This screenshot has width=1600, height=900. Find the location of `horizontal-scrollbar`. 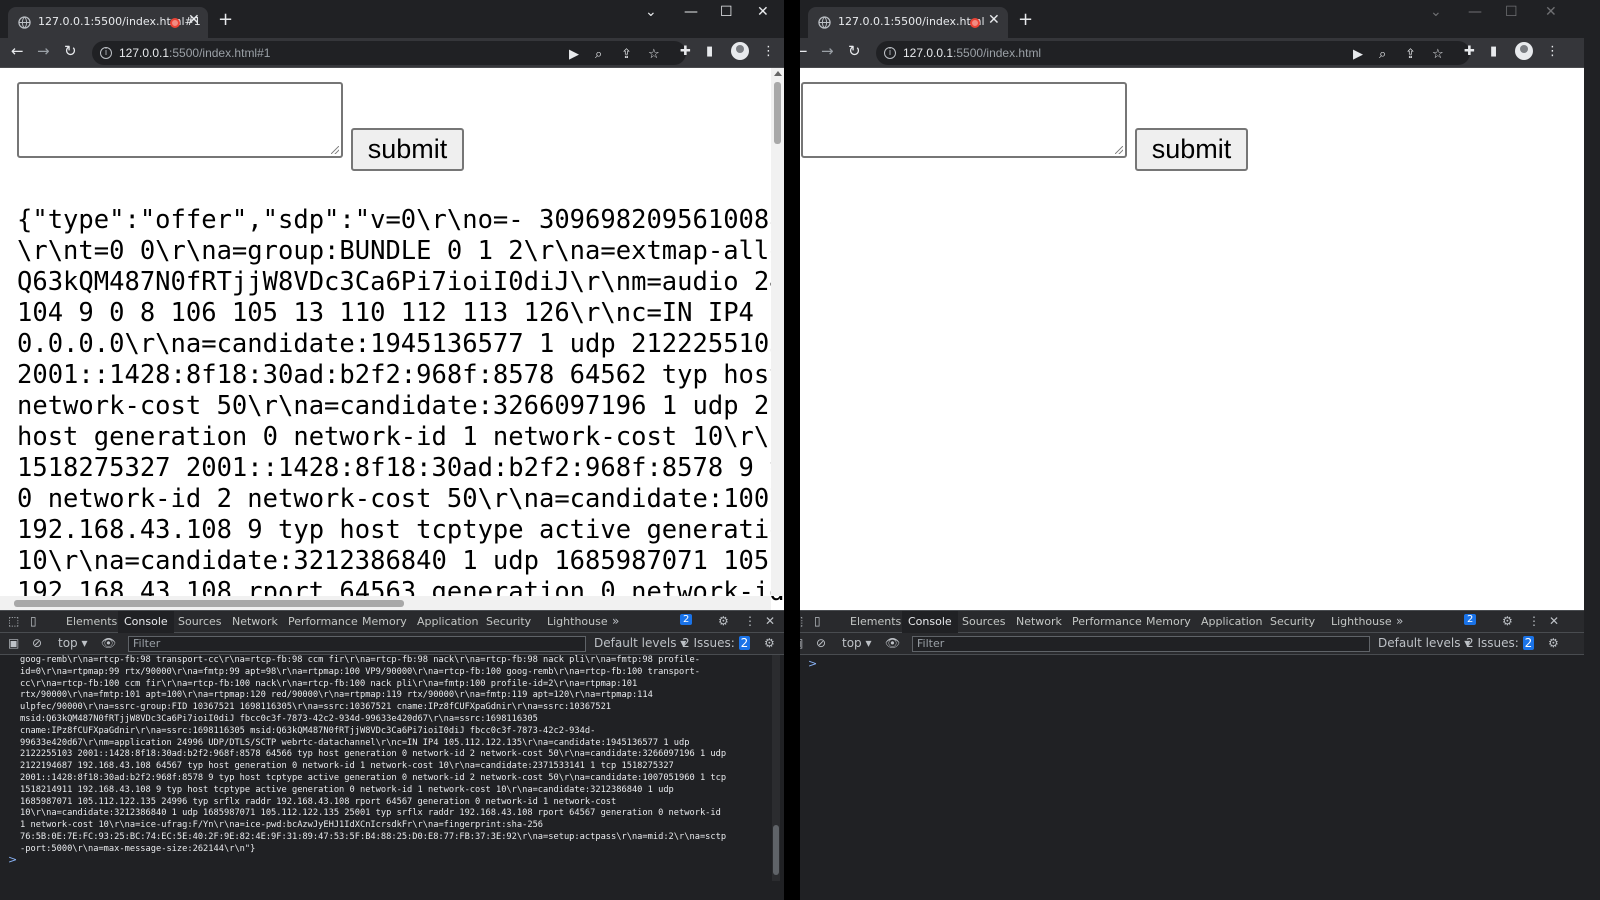

horizontal-scrollbar is located at coordinates (385, 603).